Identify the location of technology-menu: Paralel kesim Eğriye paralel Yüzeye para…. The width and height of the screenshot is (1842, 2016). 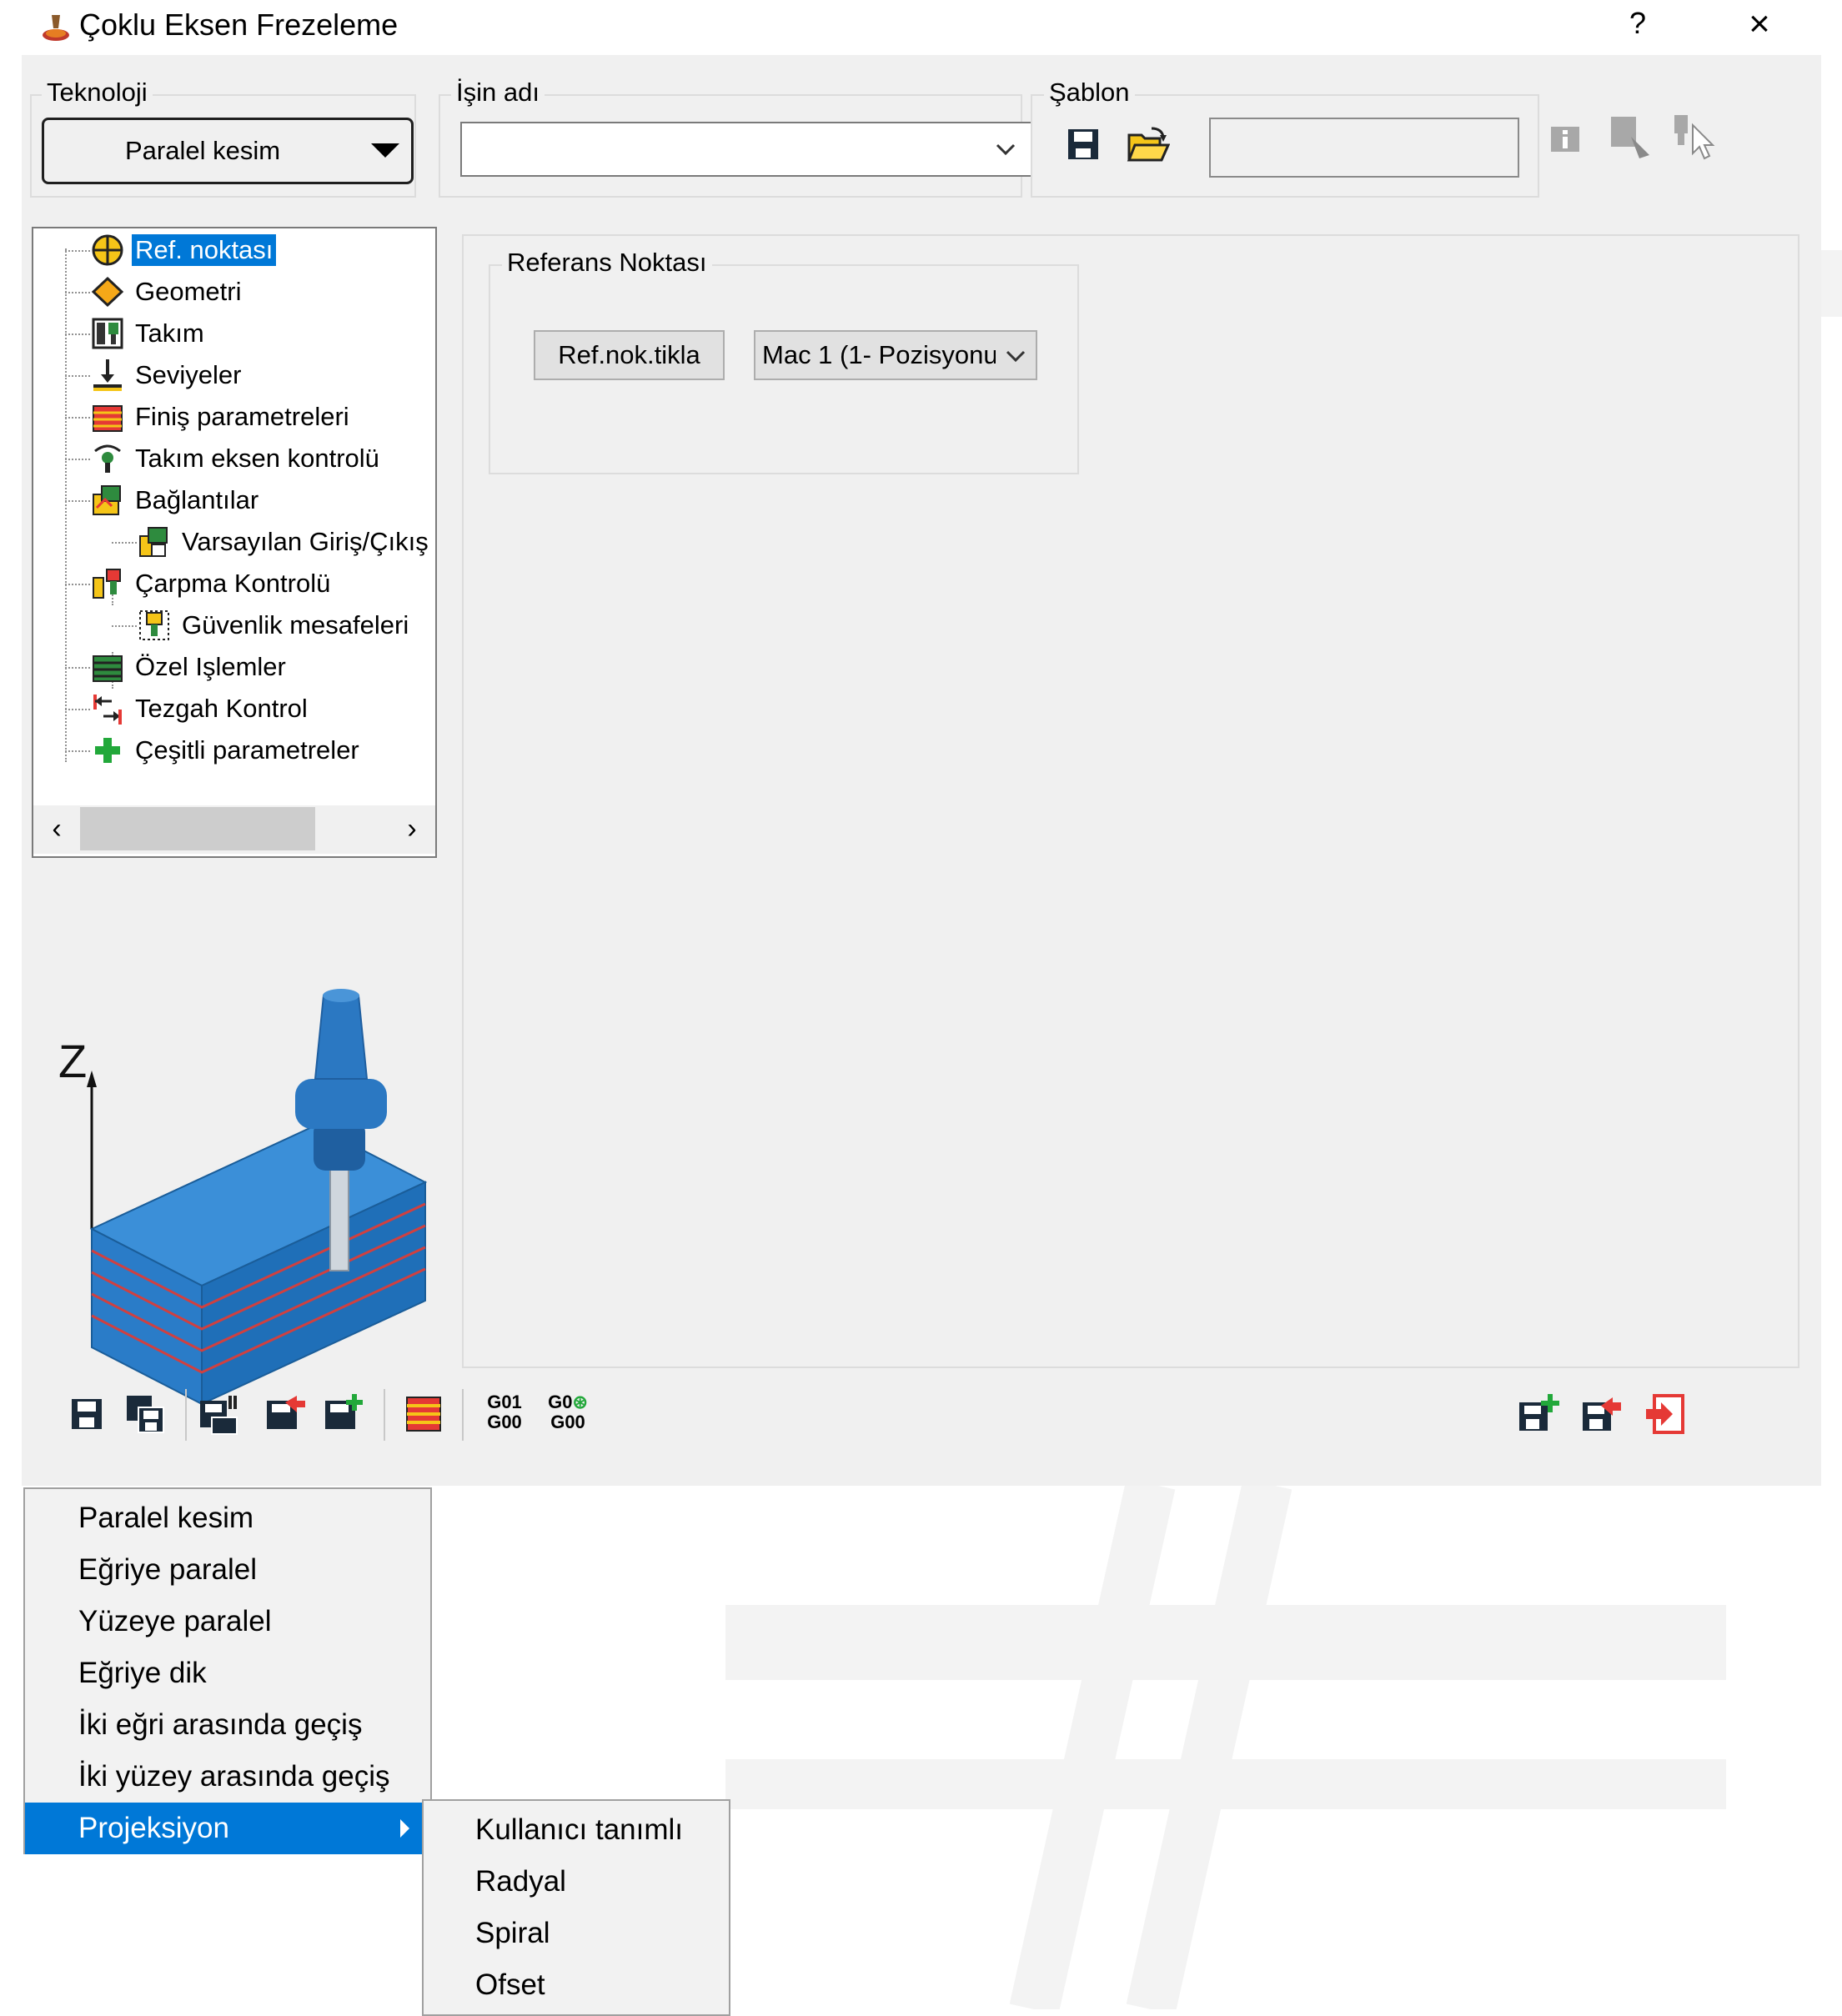
(227, 1670).